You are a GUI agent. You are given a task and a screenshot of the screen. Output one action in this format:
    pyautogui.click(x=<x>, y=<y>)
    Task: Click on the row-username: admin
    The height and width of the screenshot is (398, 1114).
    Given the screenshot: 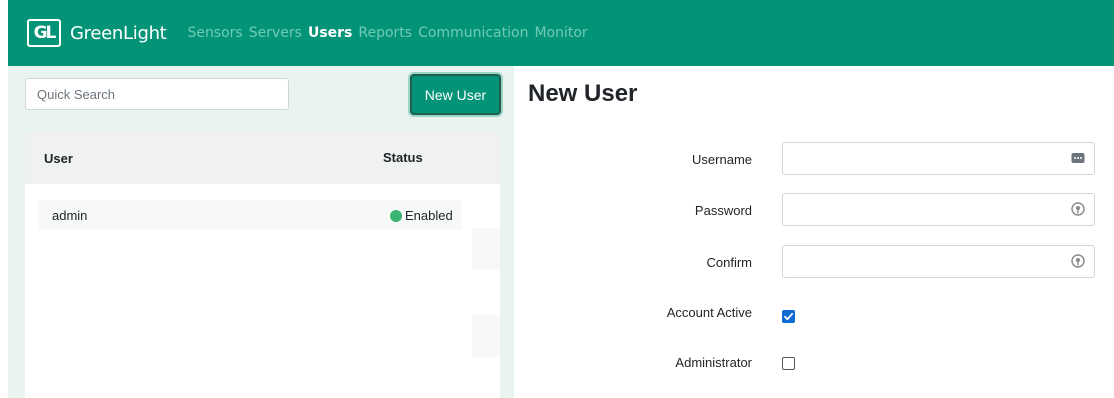 What is the action you would take?
    pyautogui.click(x=70, y=215)
    